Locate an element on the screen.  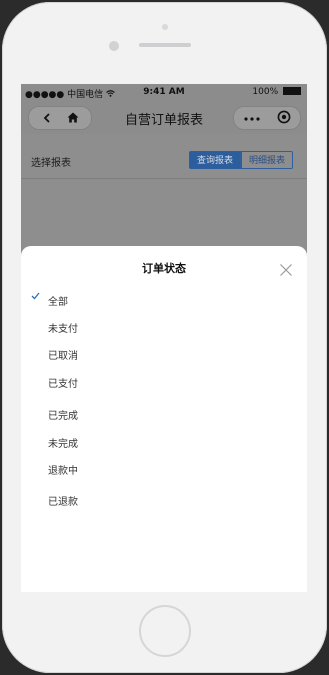
detail-report-tab: 明细报表 is located at coordinates (267, 160).